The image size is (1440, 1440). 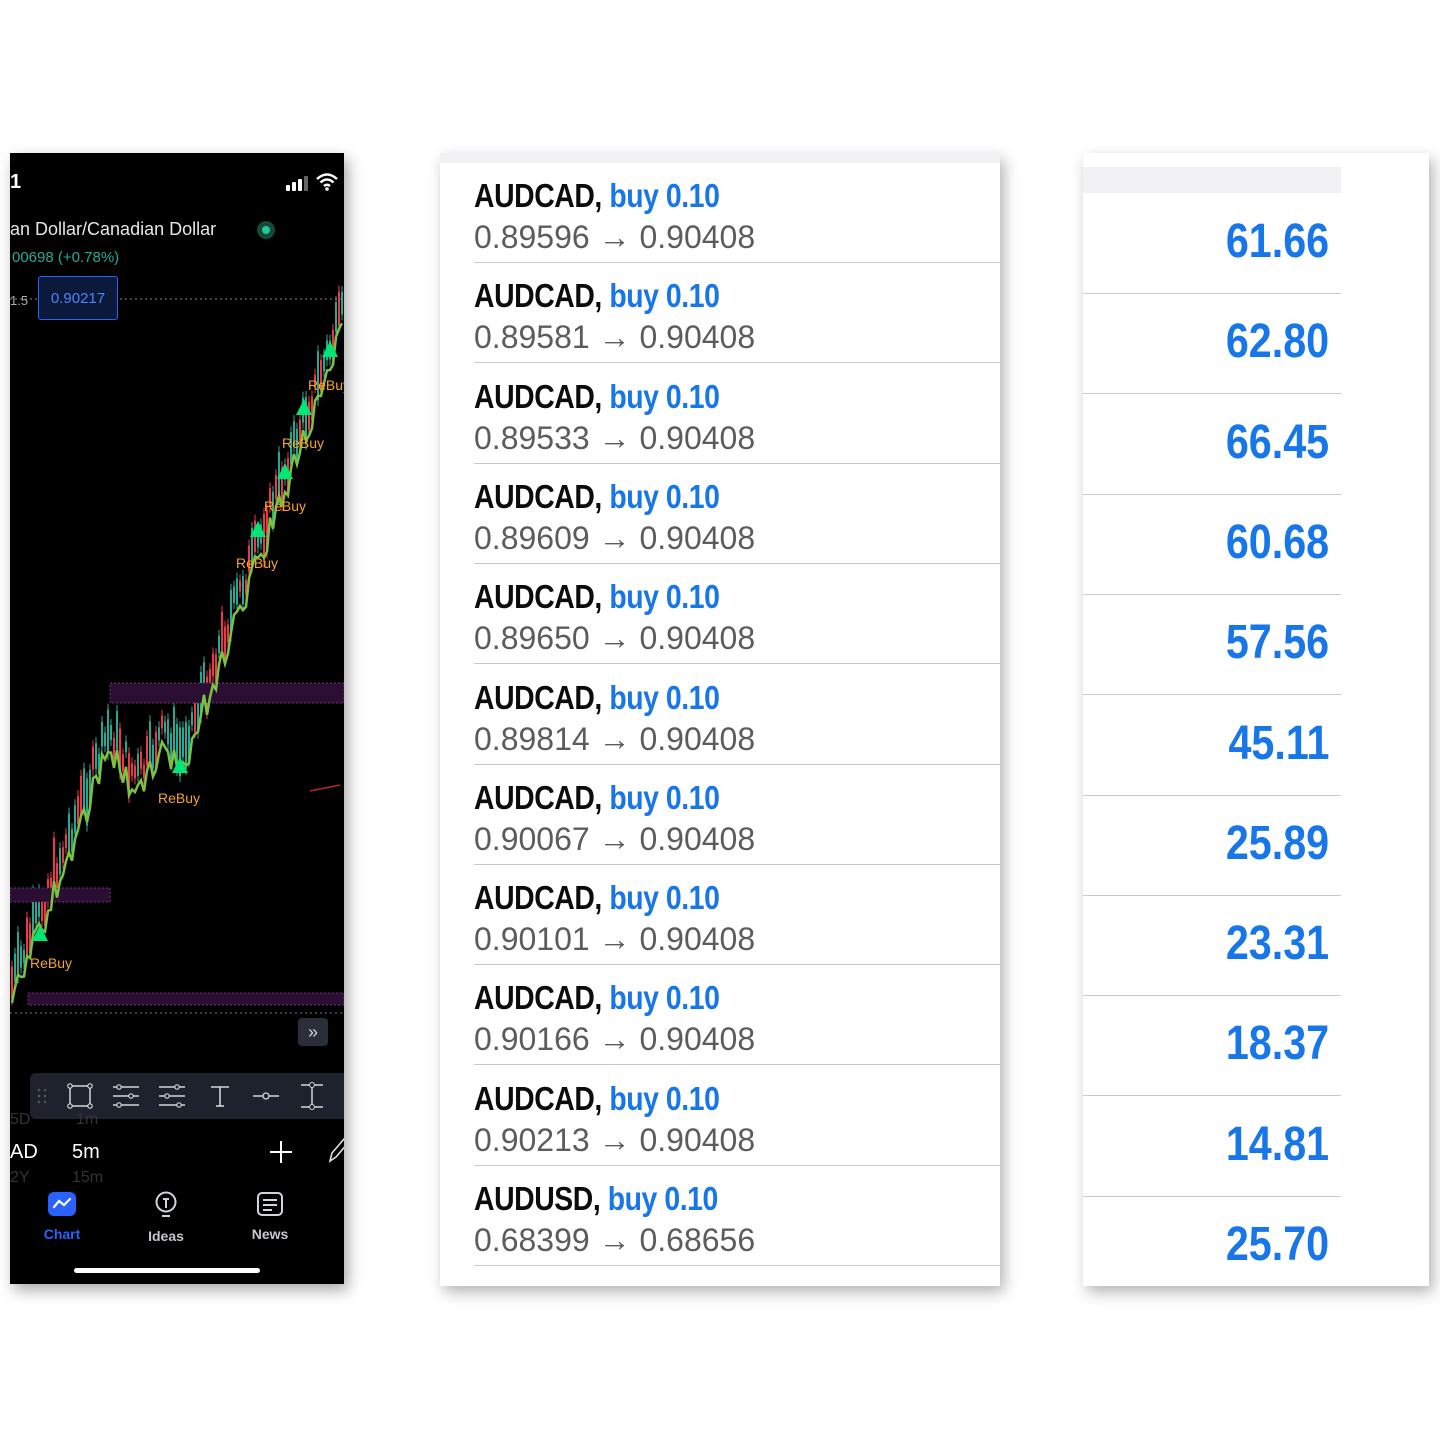 I want to click on trade-row: AUDCAD, buy 0.10 0.90101 → 0.90408, so click(x=737, y=915).